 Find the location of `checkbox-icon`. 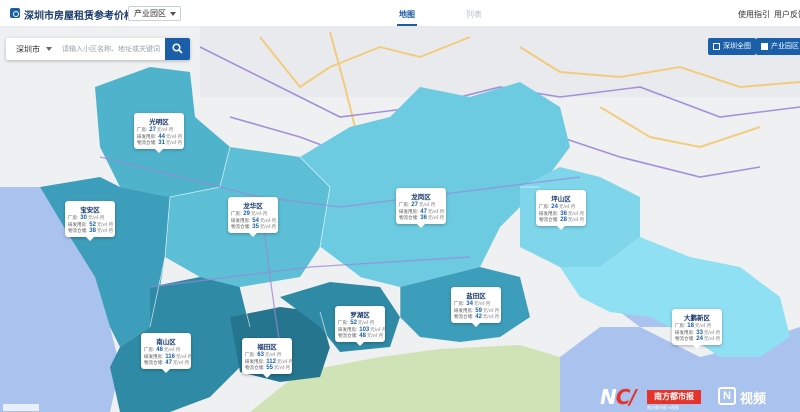

checkbox-icon is located at coordinates (764, 46).